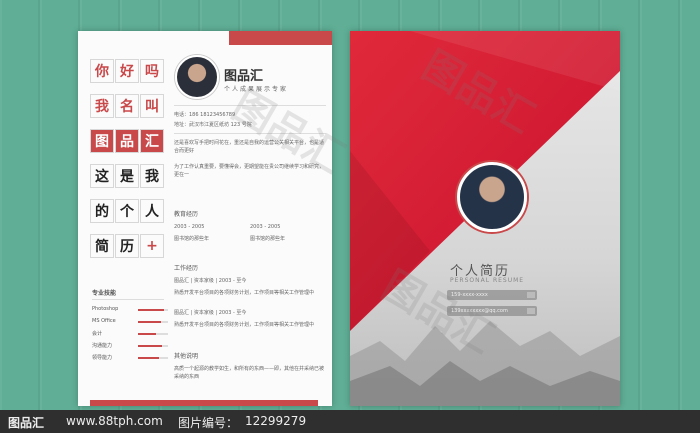 This screenshot has width=700, height=433. What do you see at coordinates (104, 321) in the screenshot?
I see `skill-name: MS Office` at bounding box center [104, 321].